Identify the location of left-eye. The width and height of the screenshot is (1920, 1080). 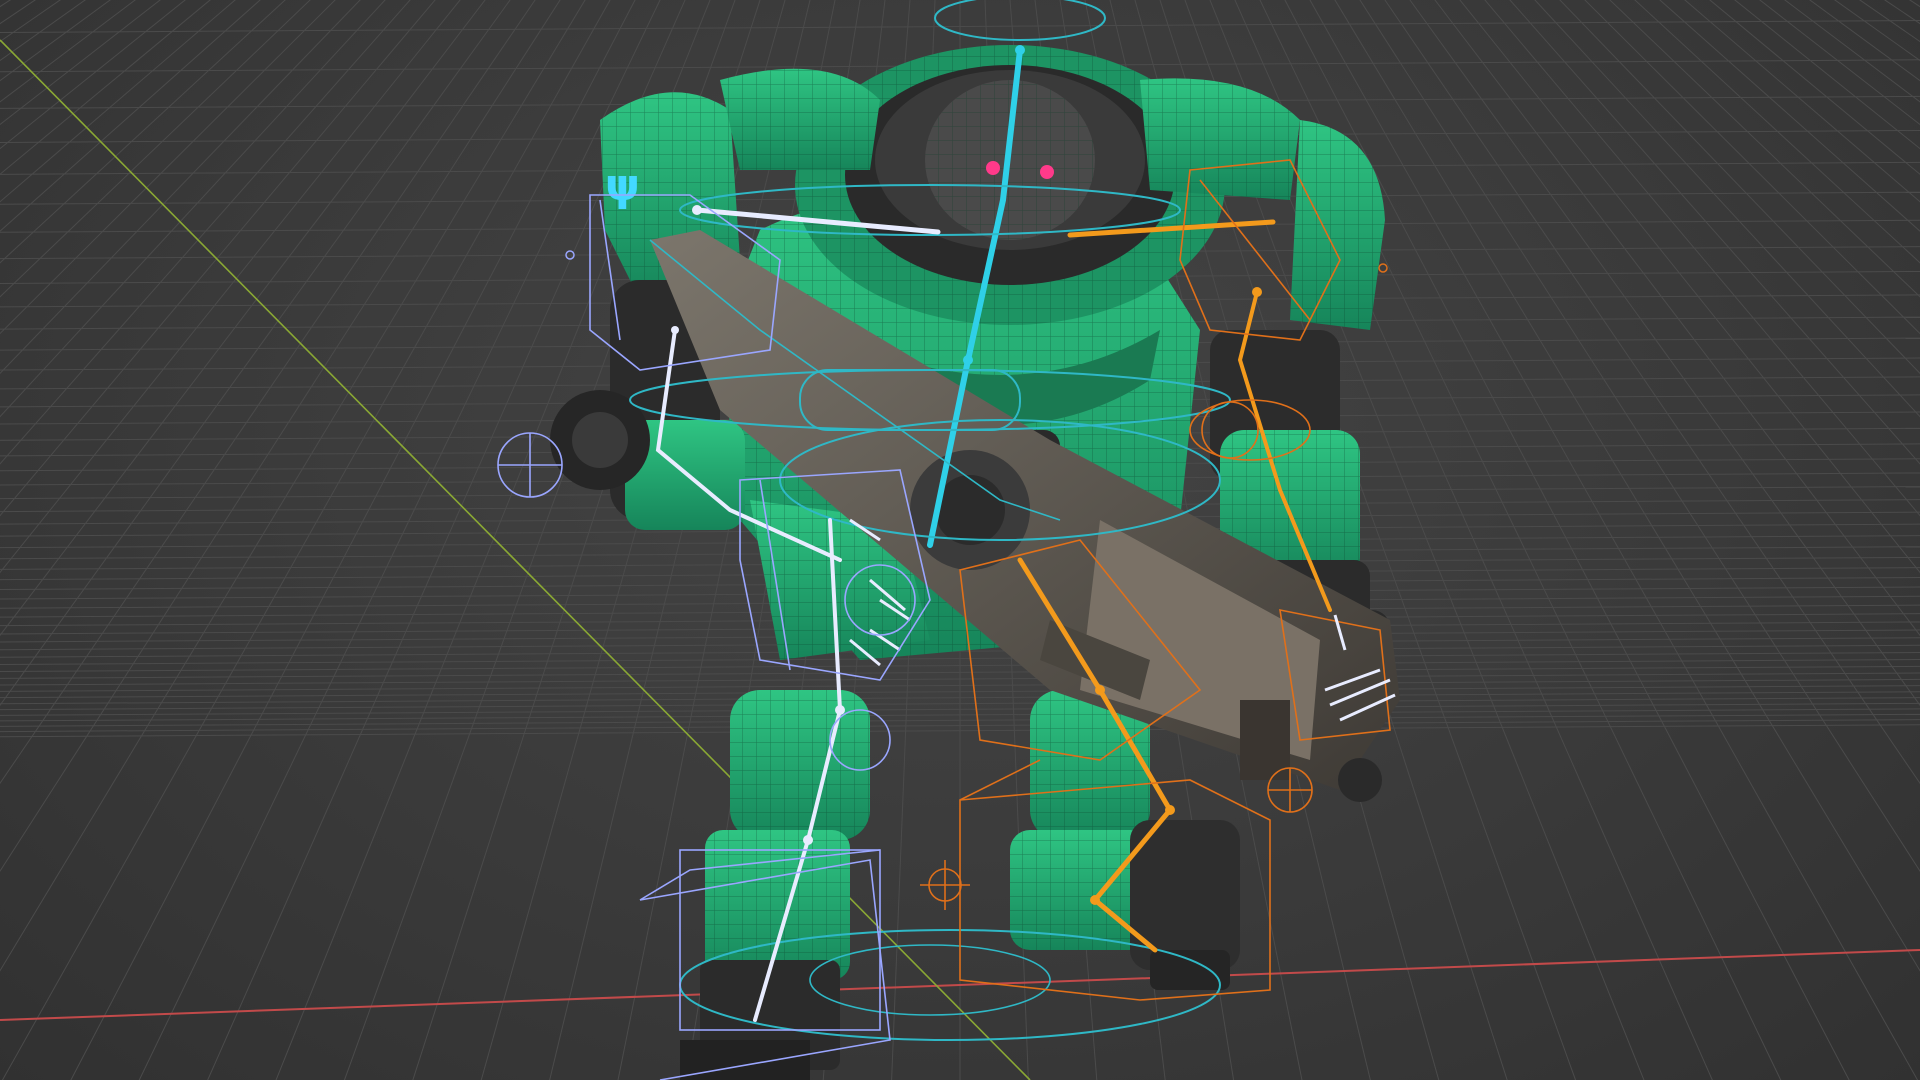
(993, 168).